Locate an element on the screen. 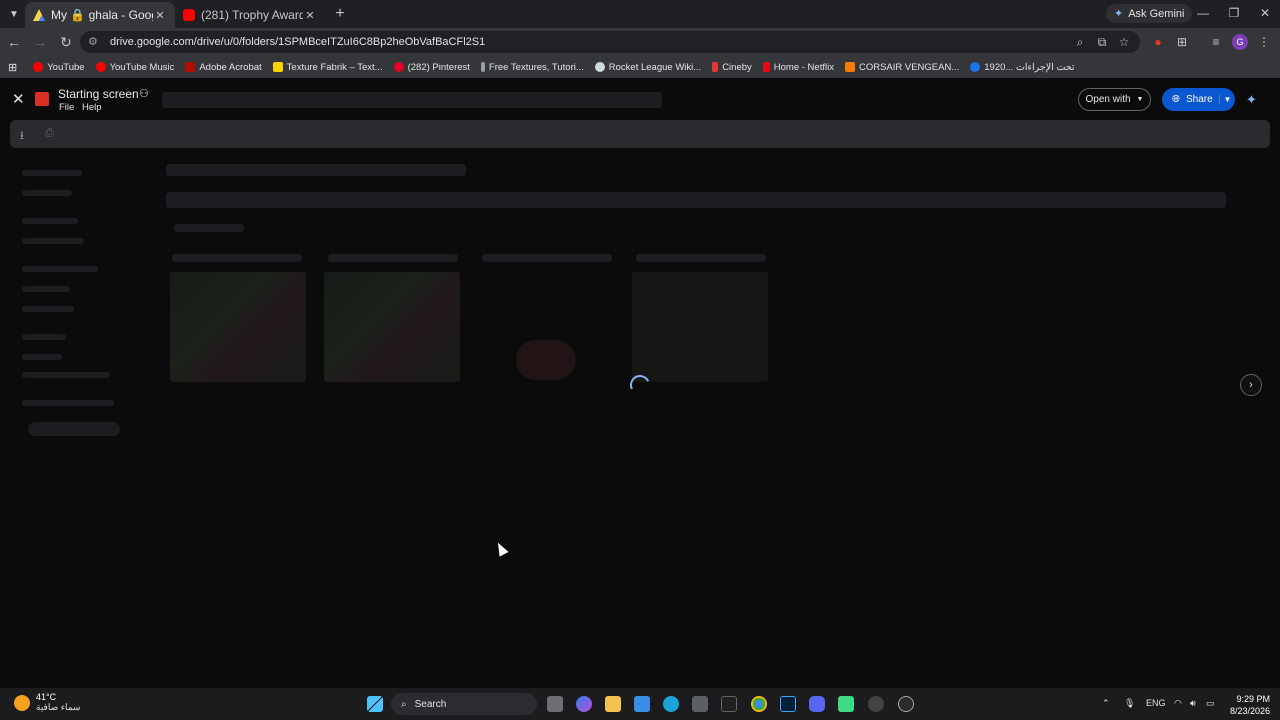 The height and width of the screenshot is (720, 1280). edge-icon is located at coordinates (671, 704).